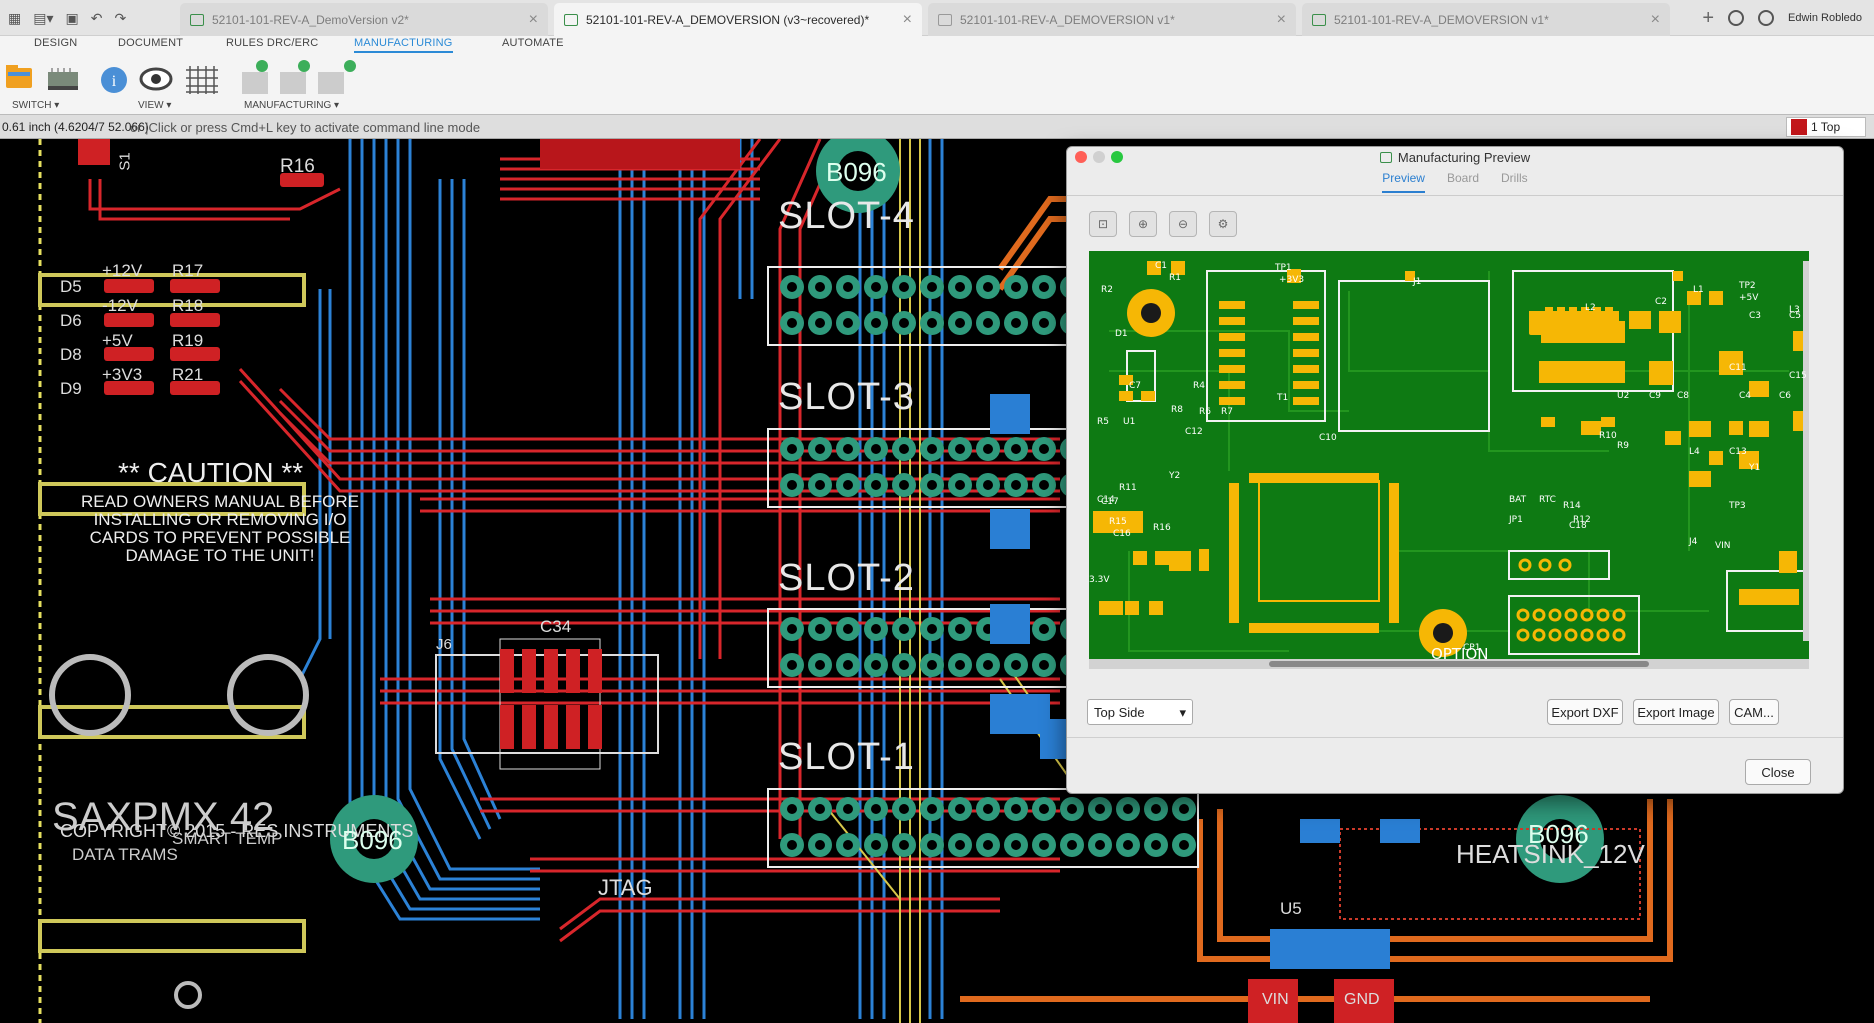  I want to click on job-status-icon, so click(1736, 18).